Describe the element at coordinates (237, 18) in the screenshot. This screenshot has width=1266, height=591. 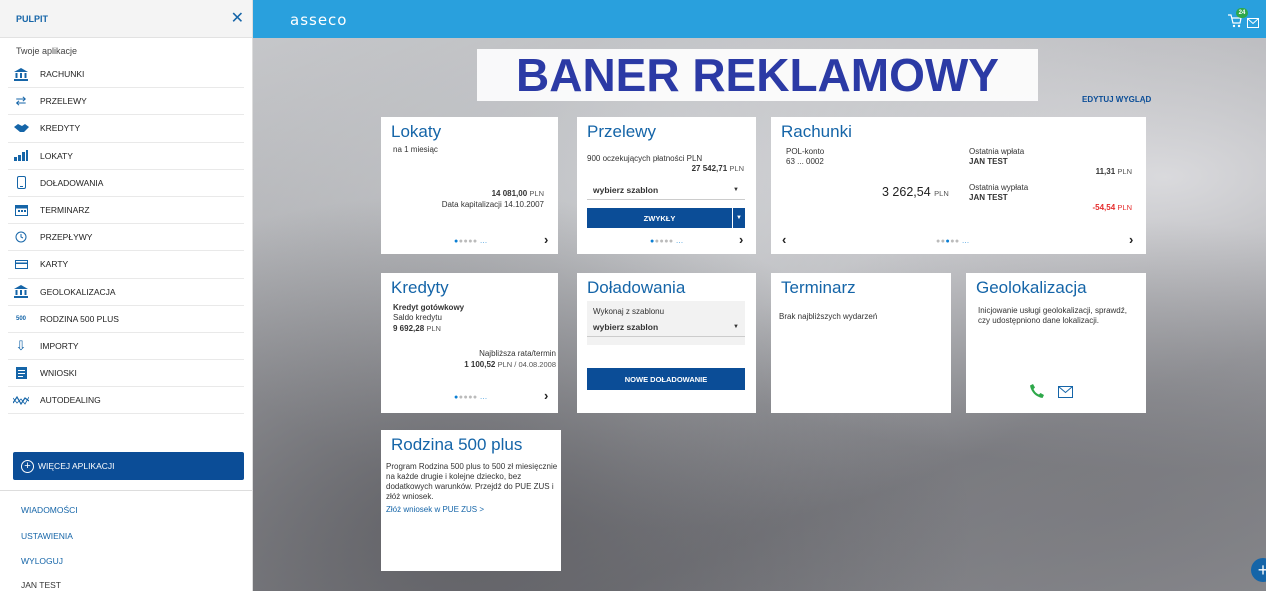
I see `close-icon: ✕` at that location.